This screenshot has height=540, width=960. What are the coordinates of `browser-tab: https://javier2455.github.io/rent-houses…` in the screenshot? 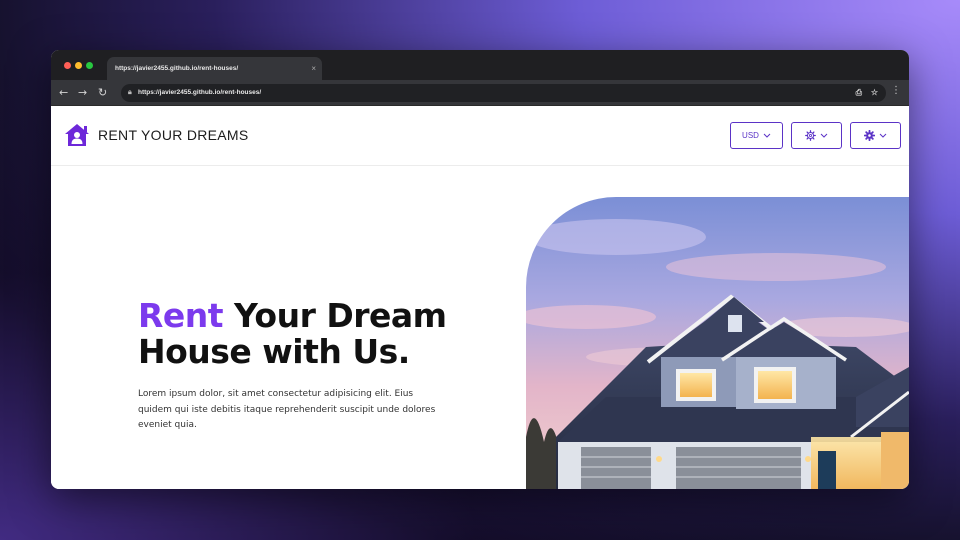 It's located at (214, 68).